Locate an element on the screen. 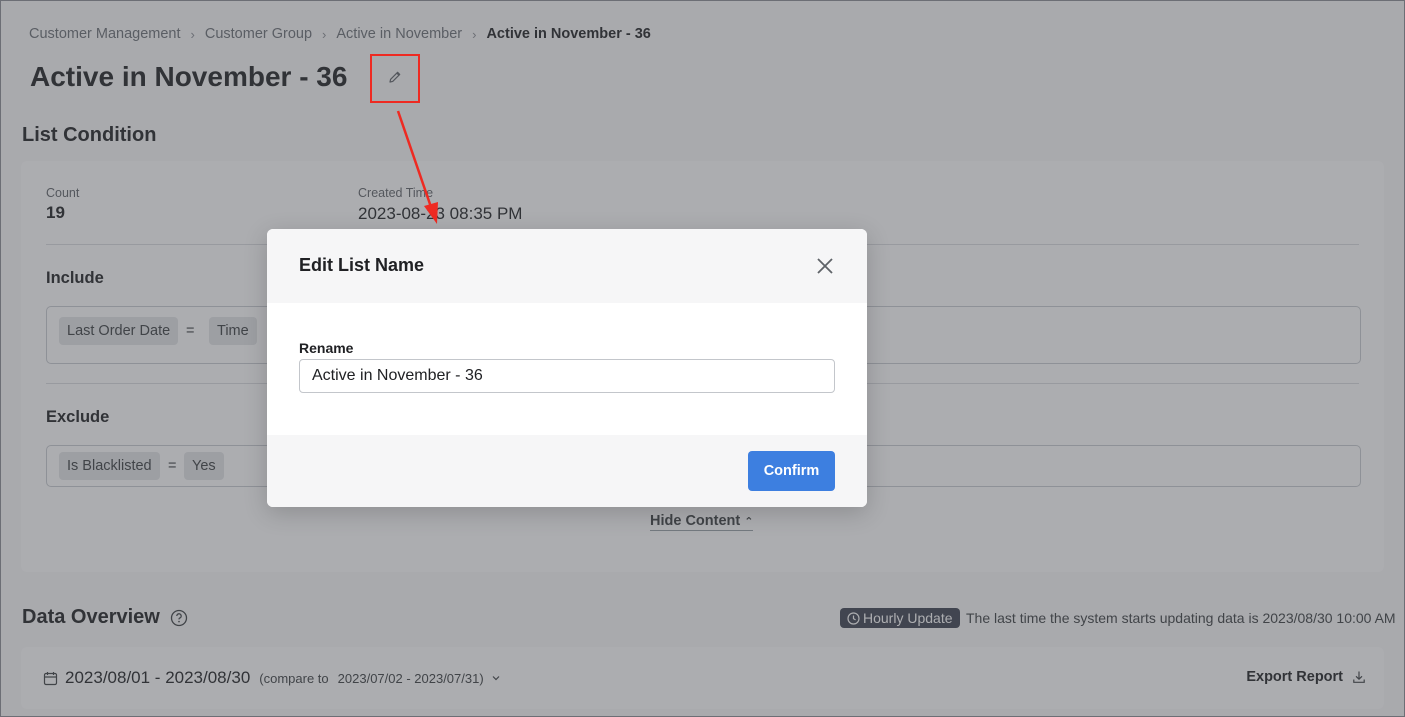 This screenshot has width=1405, height=717. modal-header: Edit List Name is located at coordinates (567, 266).